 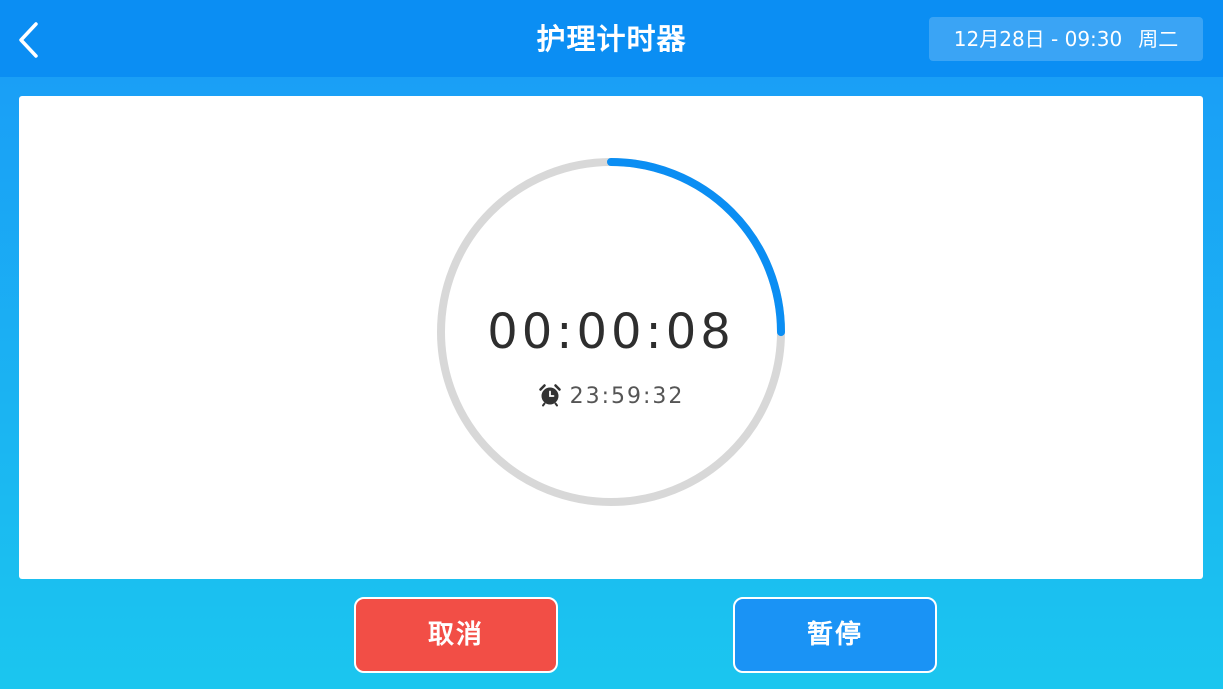 What do you see at coordinates (456, 635) in the screenshot?
I see `cancel-button: 取消` at bounding box center [456, 635].